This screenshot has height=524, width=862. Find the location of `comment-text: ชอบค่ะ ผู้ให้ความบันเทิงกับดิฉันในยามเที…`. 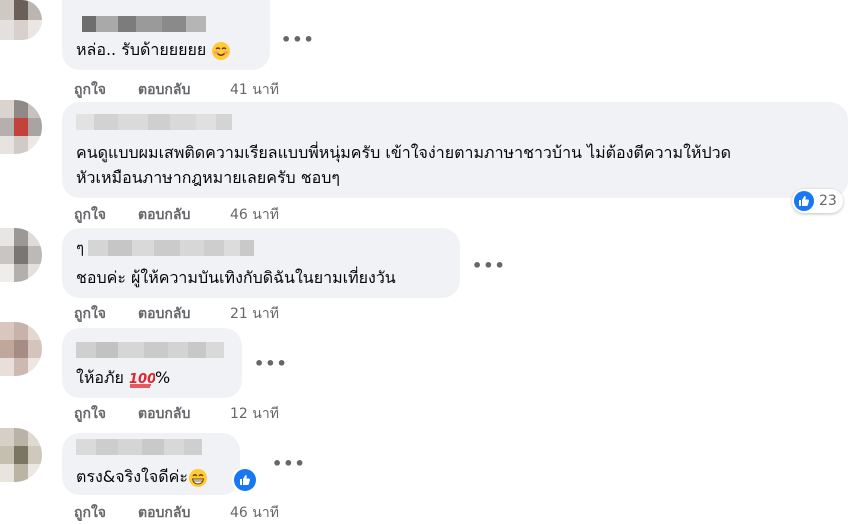

comment-text: ชอบค่ะ ผู้ให้ความบันเทิงกับดิฉันในยามเที… is located at coordinates (236, 277).